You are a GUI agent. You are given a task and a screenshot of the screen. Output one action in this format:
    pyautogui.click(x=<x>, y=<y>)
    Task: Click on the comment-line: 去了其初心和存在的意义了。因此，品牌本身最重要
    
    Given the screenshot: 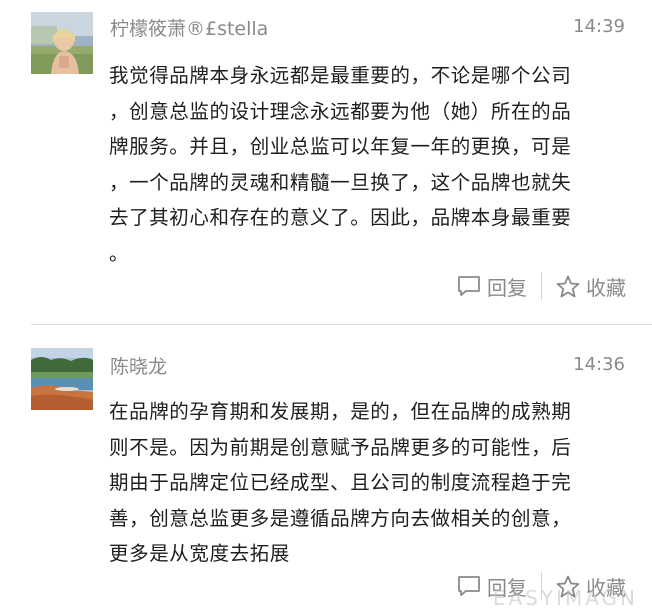 What is the action you would take?
    pyautogui.click(x=340, y=217)
    